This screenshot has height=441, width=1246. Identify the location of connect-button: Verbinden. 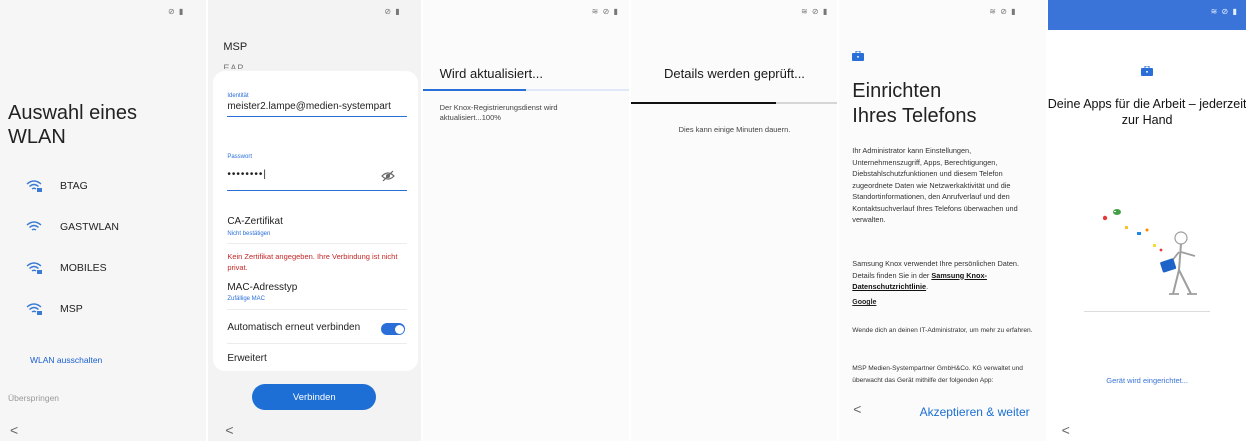
(314, 397).